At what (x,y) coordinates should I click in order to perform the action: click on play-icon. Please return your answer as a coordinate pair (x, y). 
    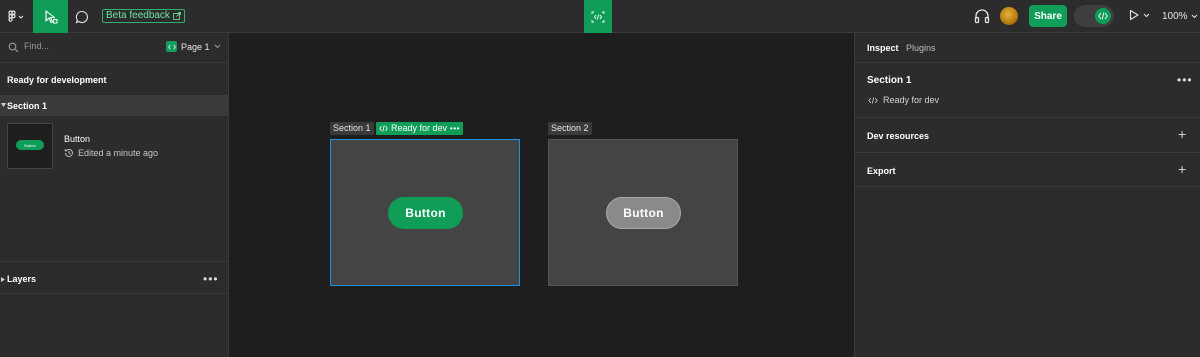
    Looking at the image, I should click on (1134, 15).